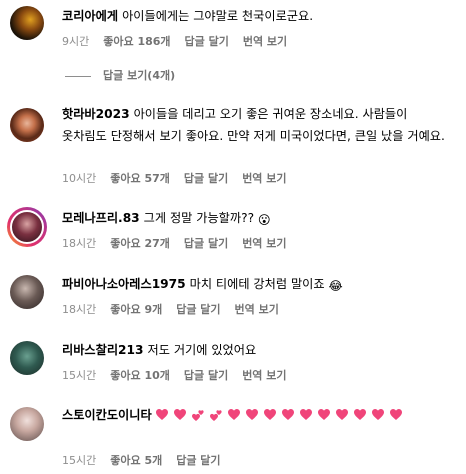 This screenshot has height=474, width=466. Describe the element at coordinates (335, 286) in the screenshot. I see `laughing-face-icon: 😂` at that location.